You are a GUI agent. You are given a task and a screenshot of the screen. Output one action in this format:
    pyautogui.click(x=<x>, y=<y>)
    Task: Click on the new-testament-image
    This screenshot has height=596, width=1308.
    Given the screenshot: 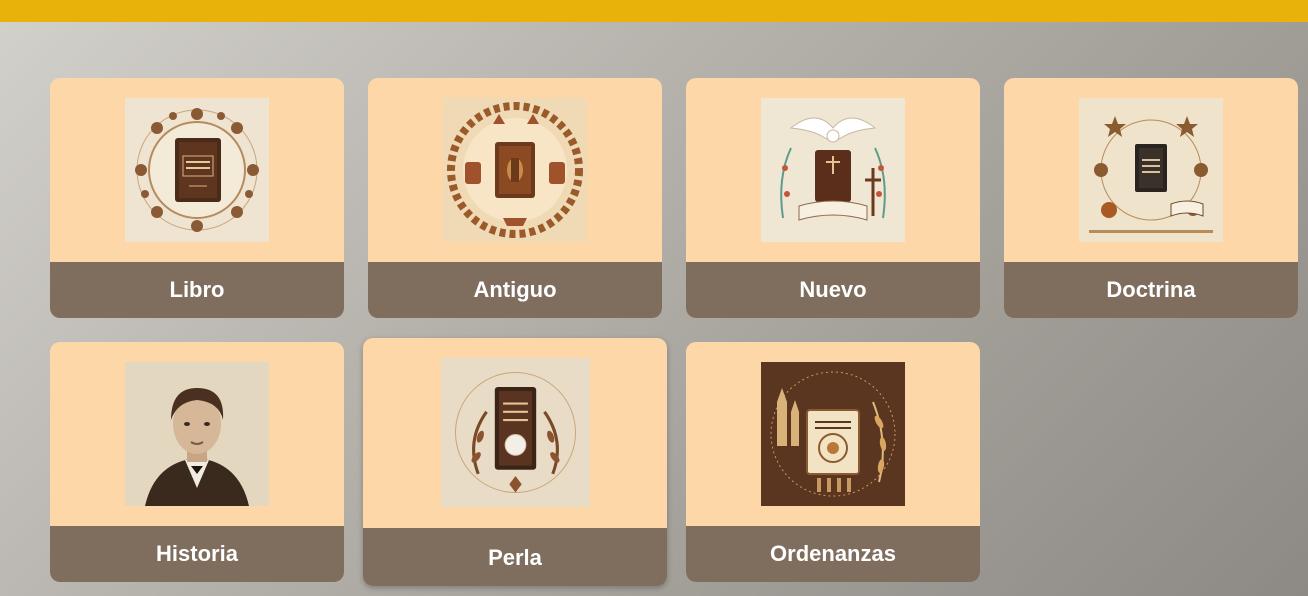 What is the action you would take?
    pyautogui.click(x=833, y=170)
    